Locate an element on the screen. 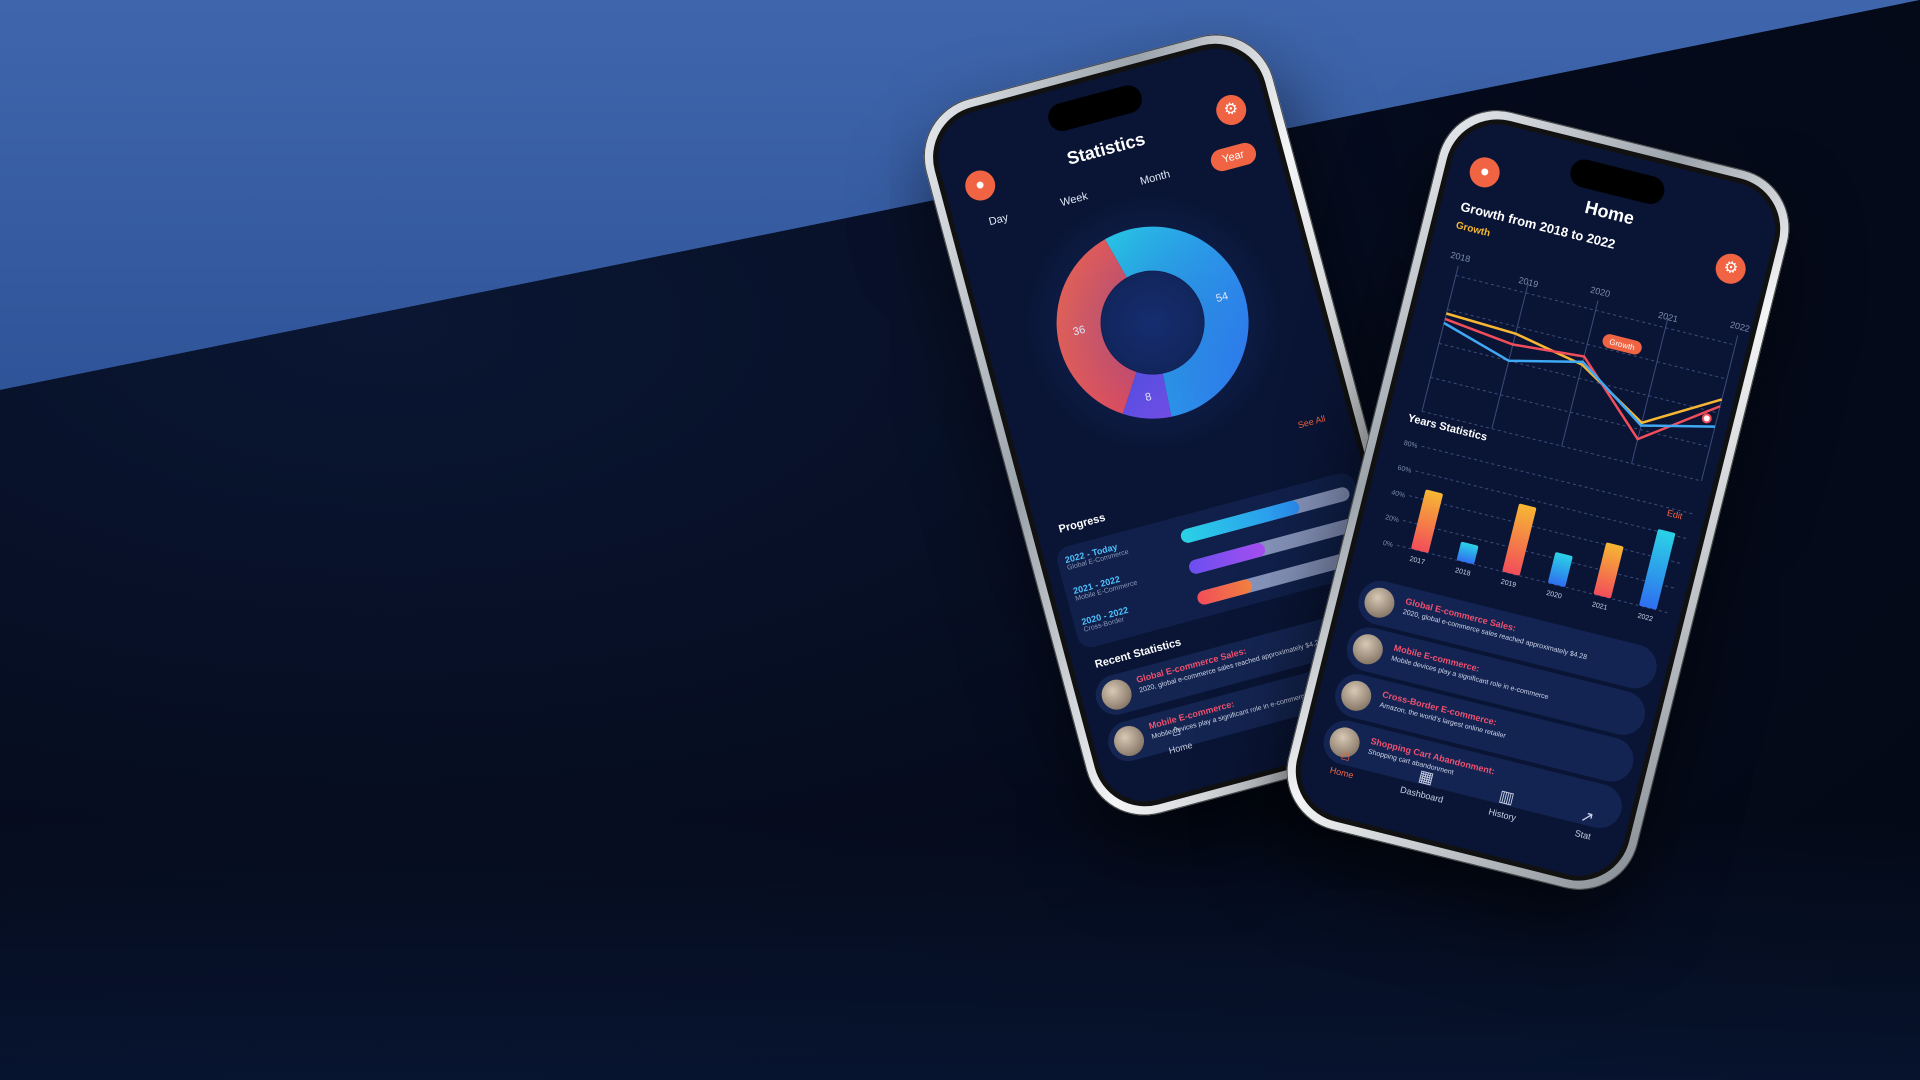 This screenshot has height=1080, width=1920. y-tick-label: 0% is located at coordinates (1388, 544).